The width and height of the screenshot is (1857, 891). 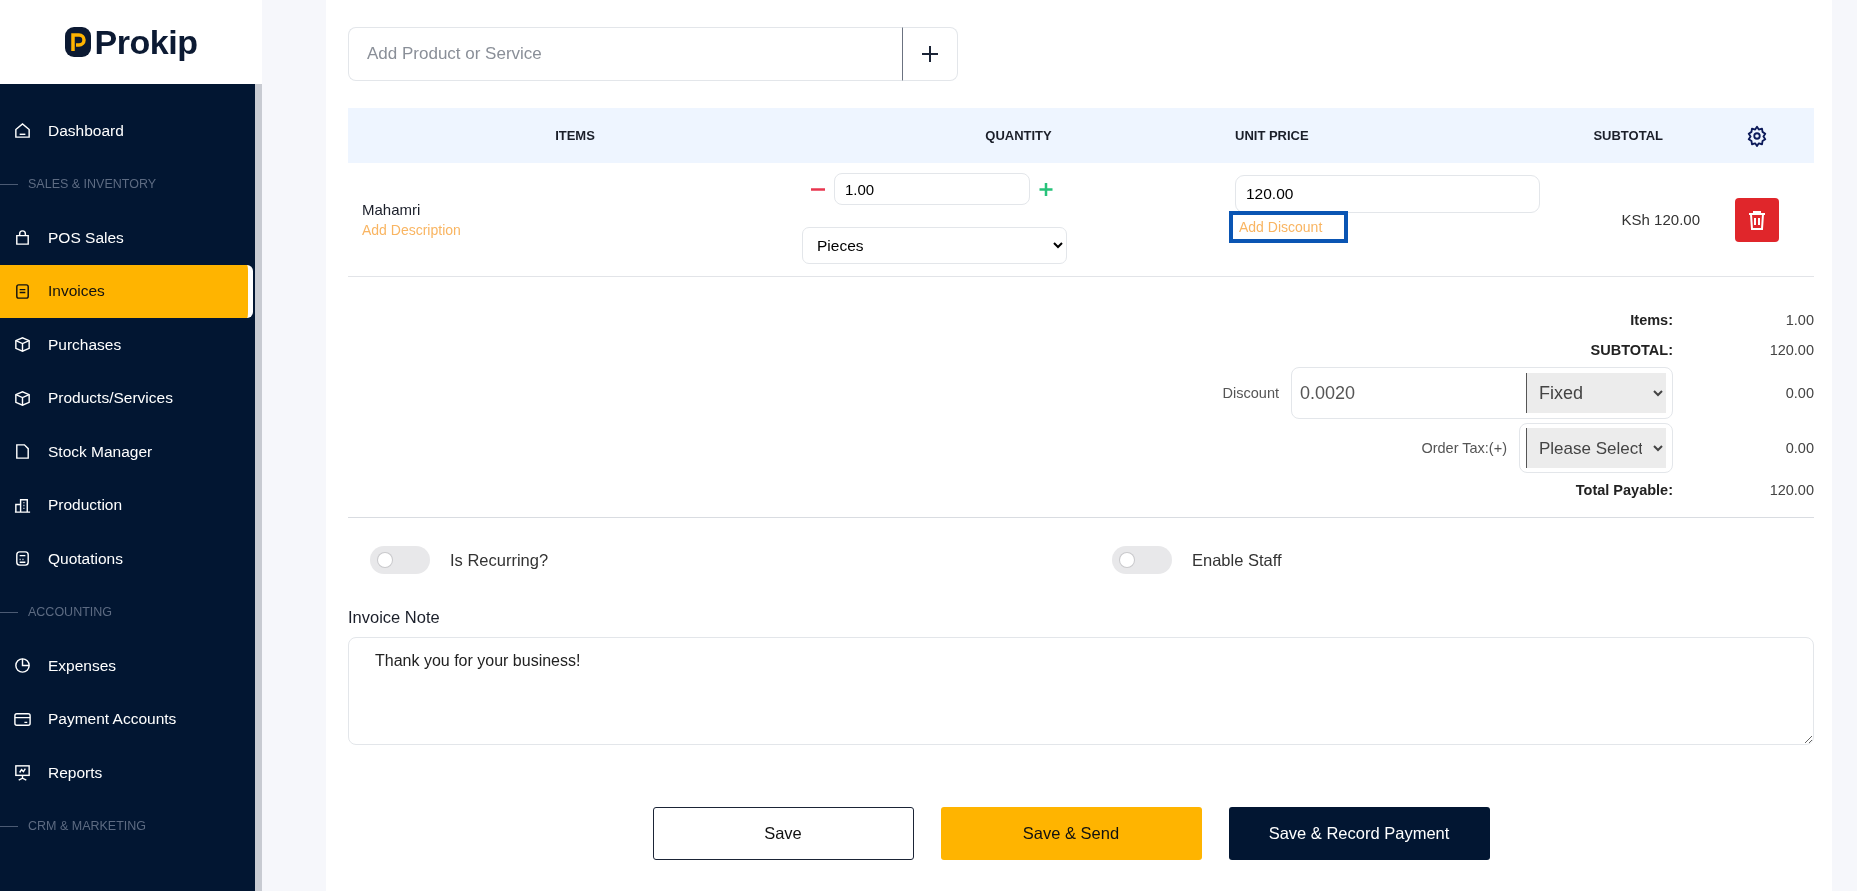 I want to click on house-icon, so click(x=22, y=131).